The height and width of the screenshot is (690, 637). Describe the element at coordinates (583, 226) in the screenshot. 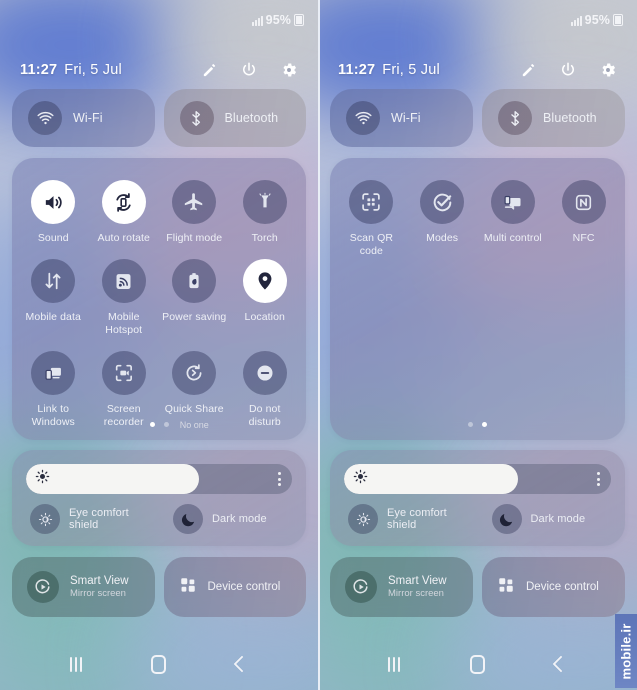

I see `tile-nfc: NFC` at that location.